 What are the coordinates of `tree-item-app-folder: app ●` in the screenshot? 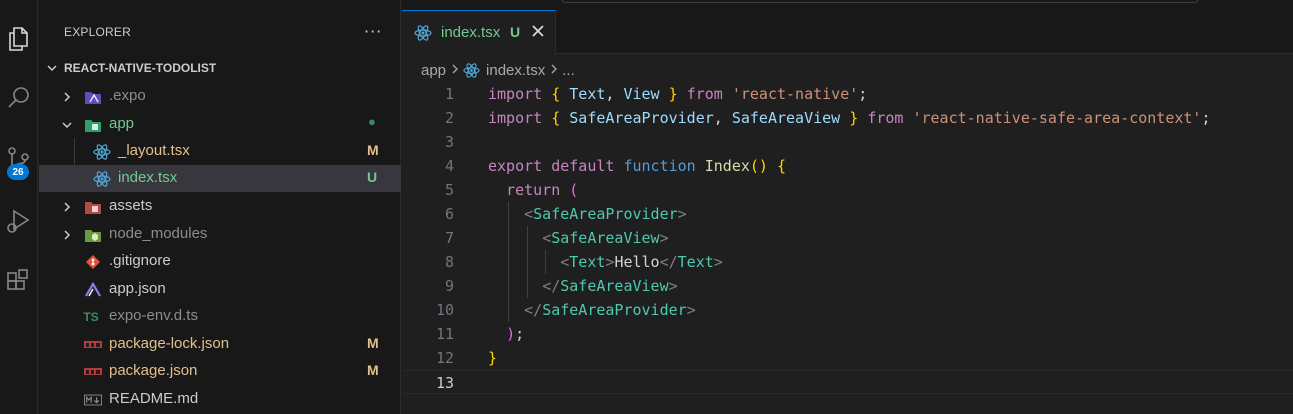 It's located at (220, 124).